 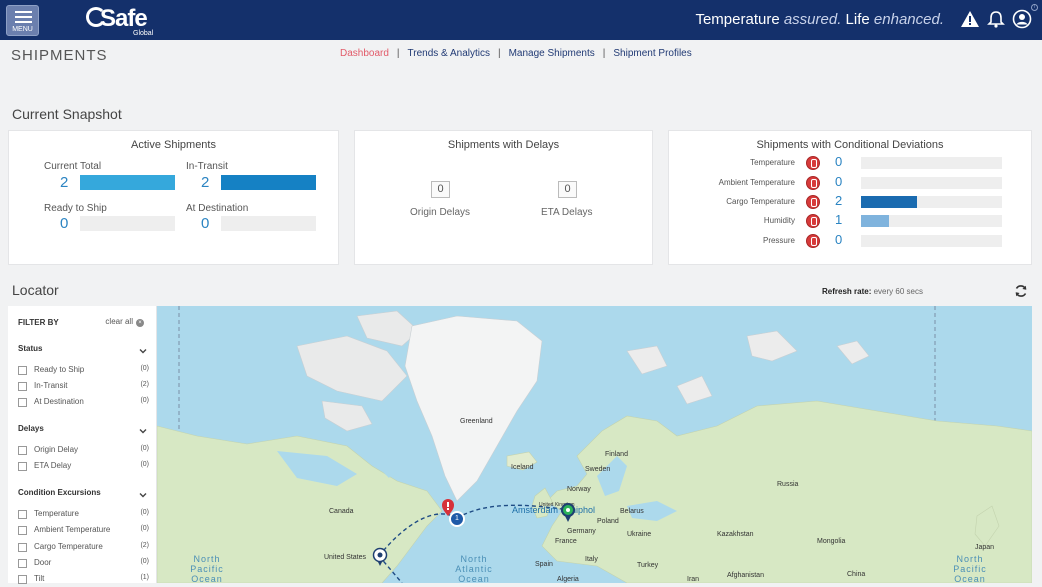 What do you see at coordinates (875, 221) in the screenshot?
I see `deviation-bar-fill` at bounding box center [875, 221].